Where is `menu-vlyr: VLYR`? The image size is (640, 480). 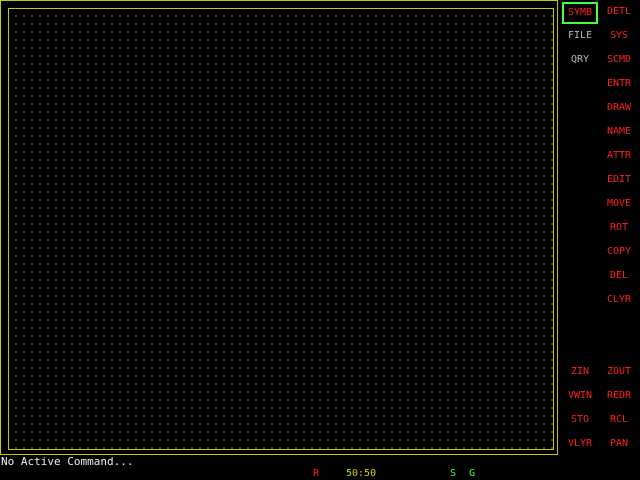
menu-vlyr: VLYR is located at coordinates (580, 444).